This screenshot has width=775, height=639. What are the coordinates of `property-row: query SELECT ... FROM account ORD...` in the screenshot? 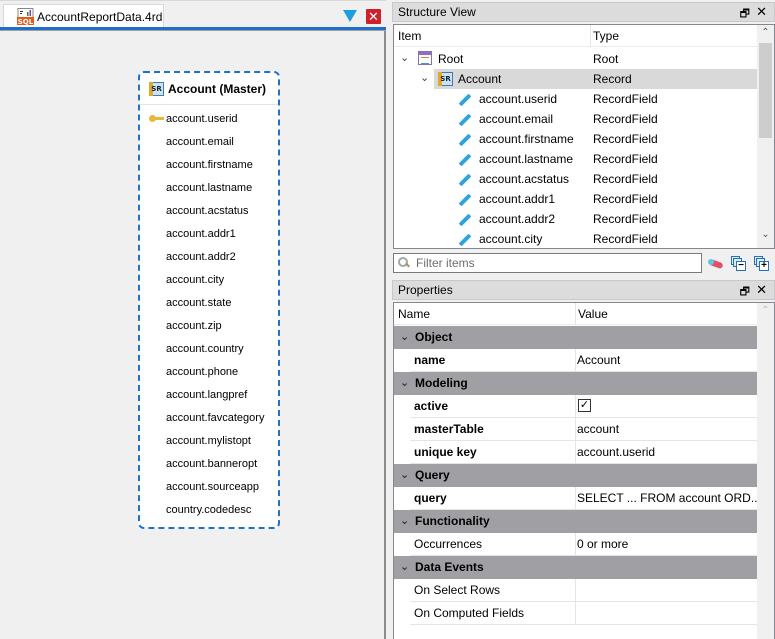 It's located at (577, 498).